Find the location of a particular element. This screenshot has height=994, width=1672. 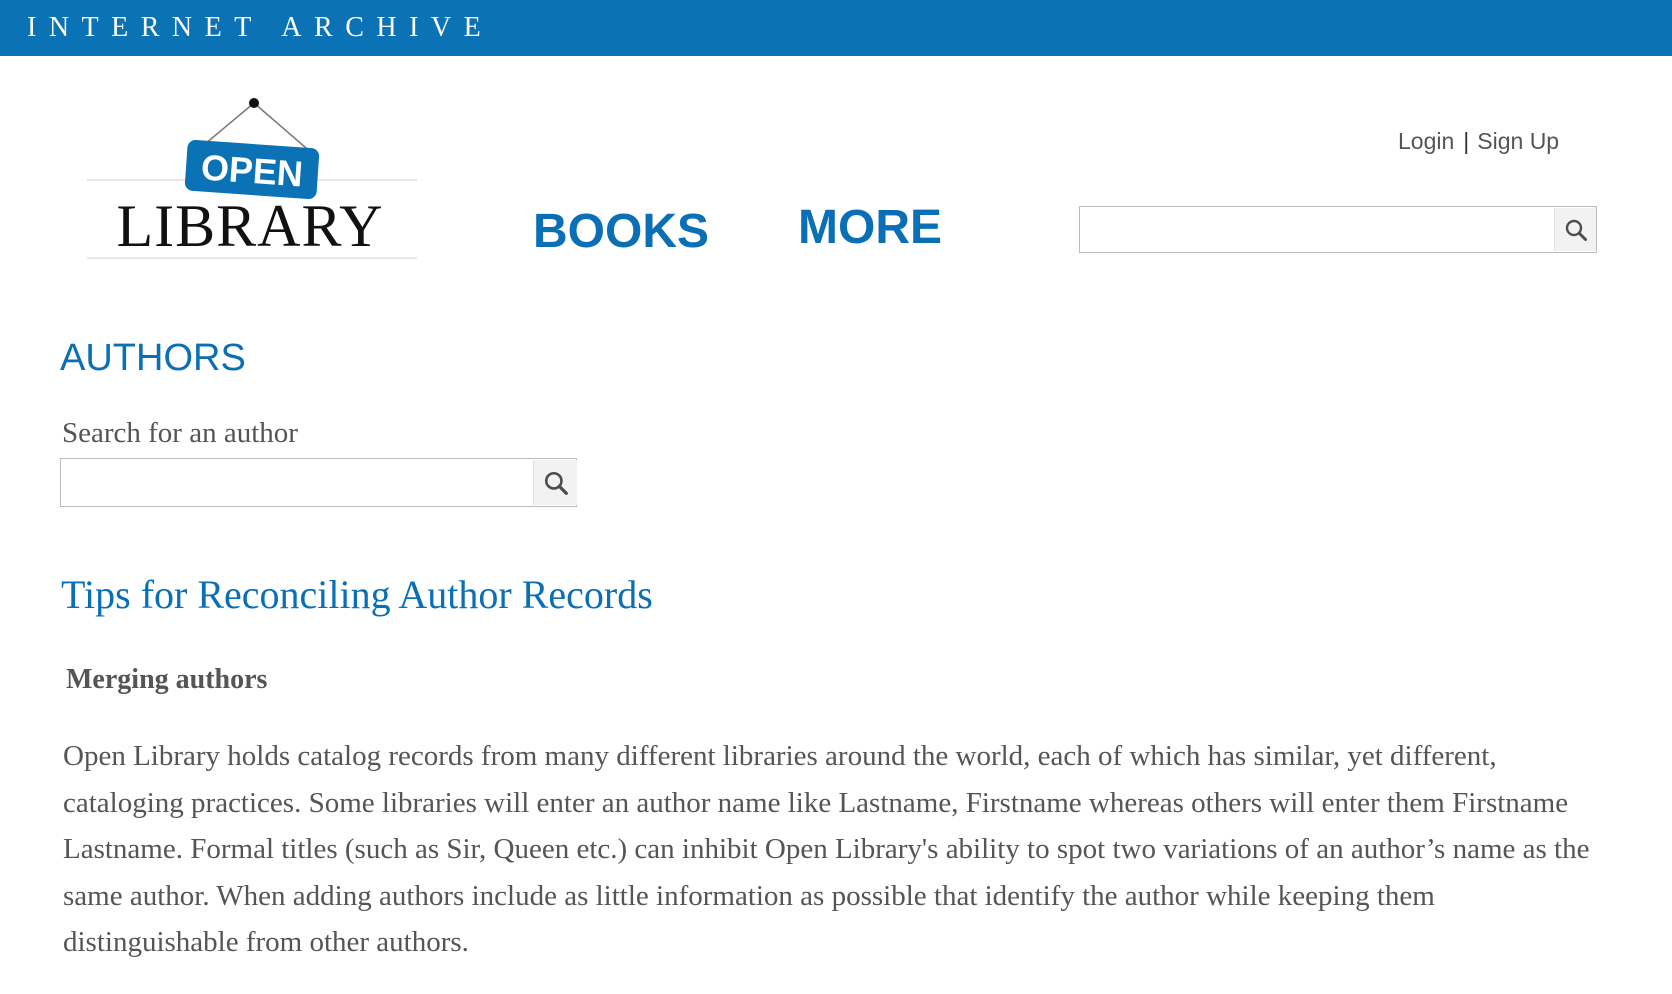

author-search-label: Search for an author is located at coordinates (180, 433).